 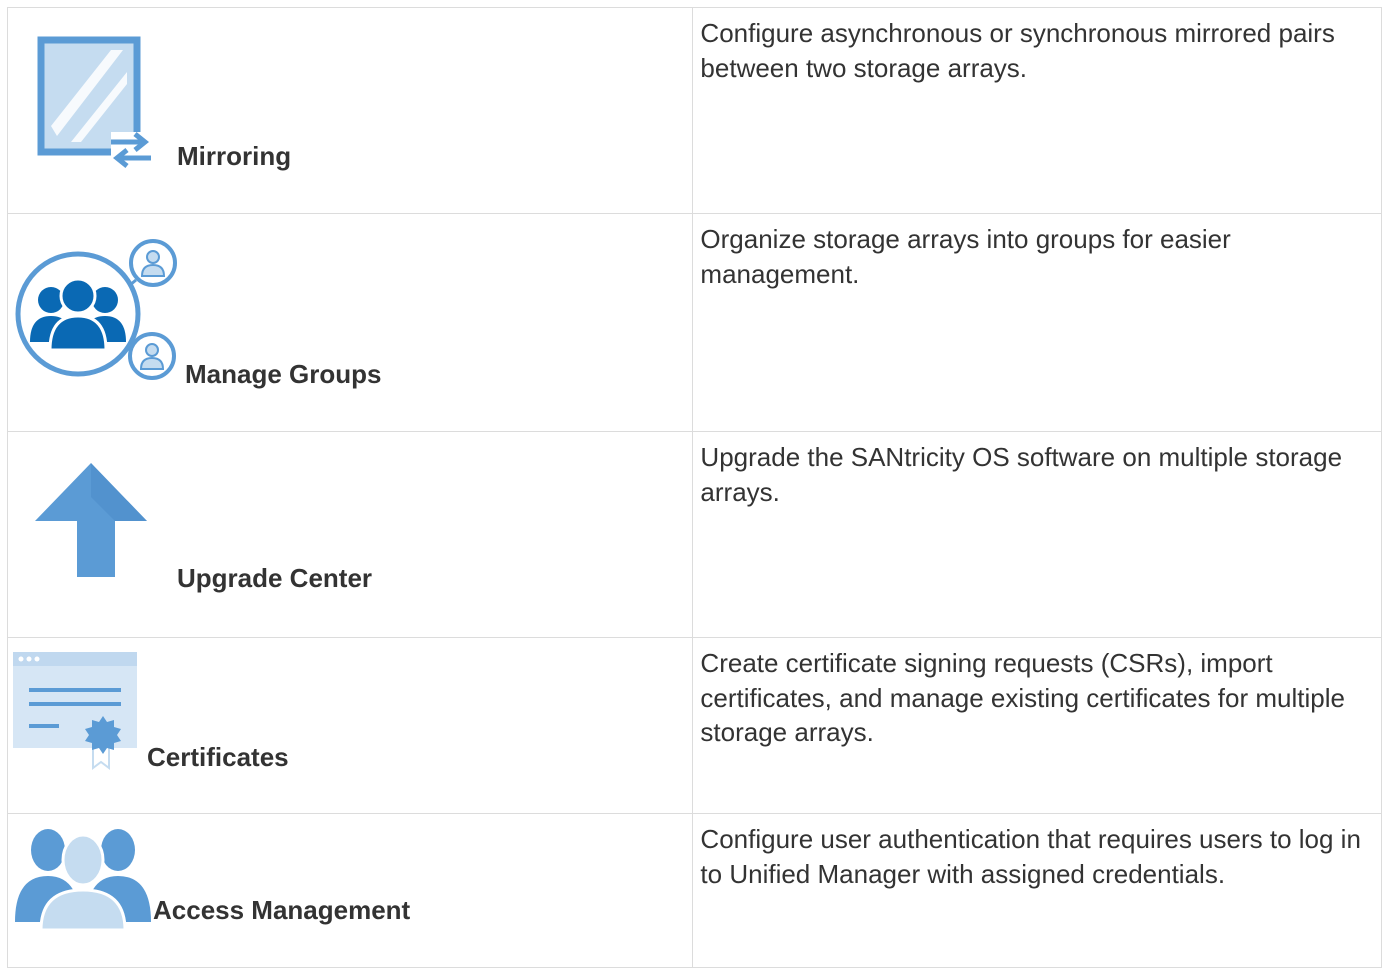 What do you see at coordinates (350, 534) in the screenshot?
I see `feature-icon-cell: Upgrade Center` at bounding box center [350, 534].